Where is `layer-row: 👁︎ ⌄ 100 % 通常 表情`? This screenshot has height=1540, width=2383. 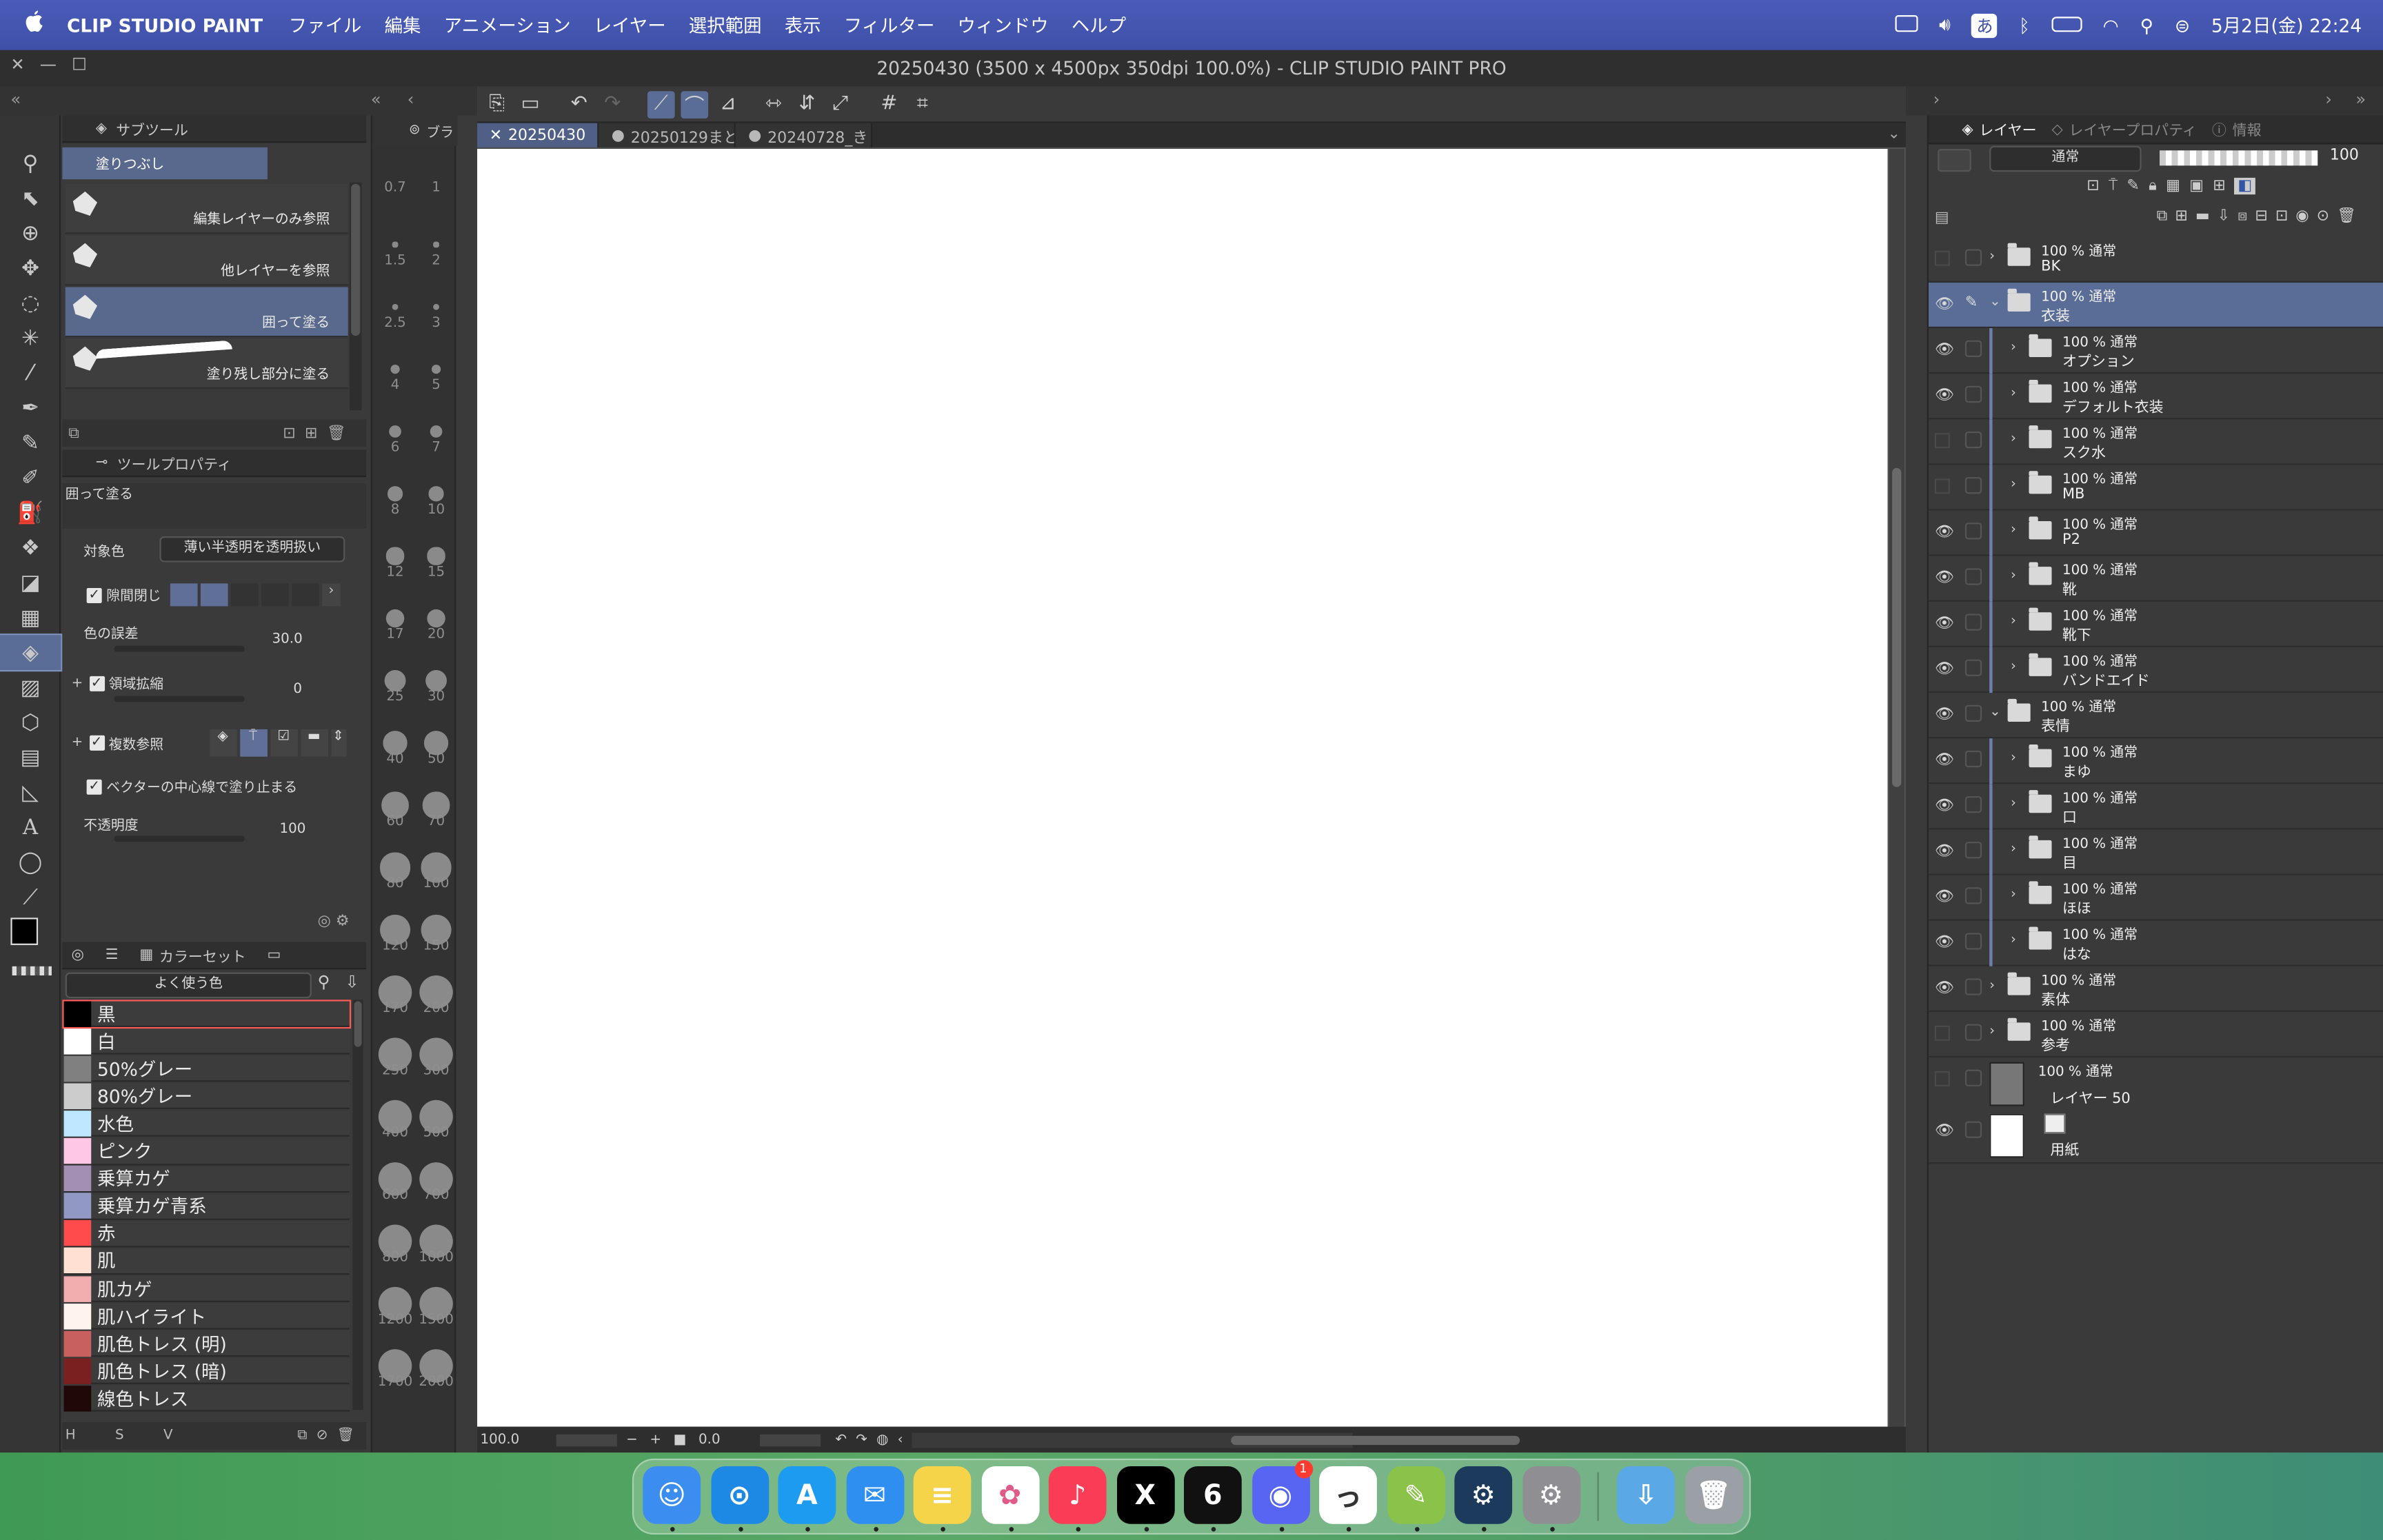 layer-row: 👁︎ ⌄ 100 % 通常 表情 is located at coordinates (2156, 716).